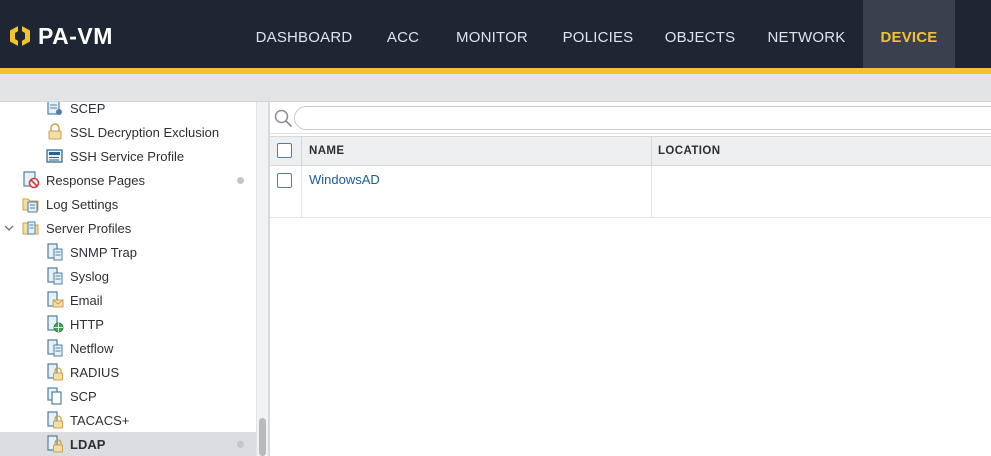 This screenshot has height=456, width=991. What do you see at coordinates (31, 180) in the screenshot?
I see `response-pages-icon` at bounding box center [31, 180].